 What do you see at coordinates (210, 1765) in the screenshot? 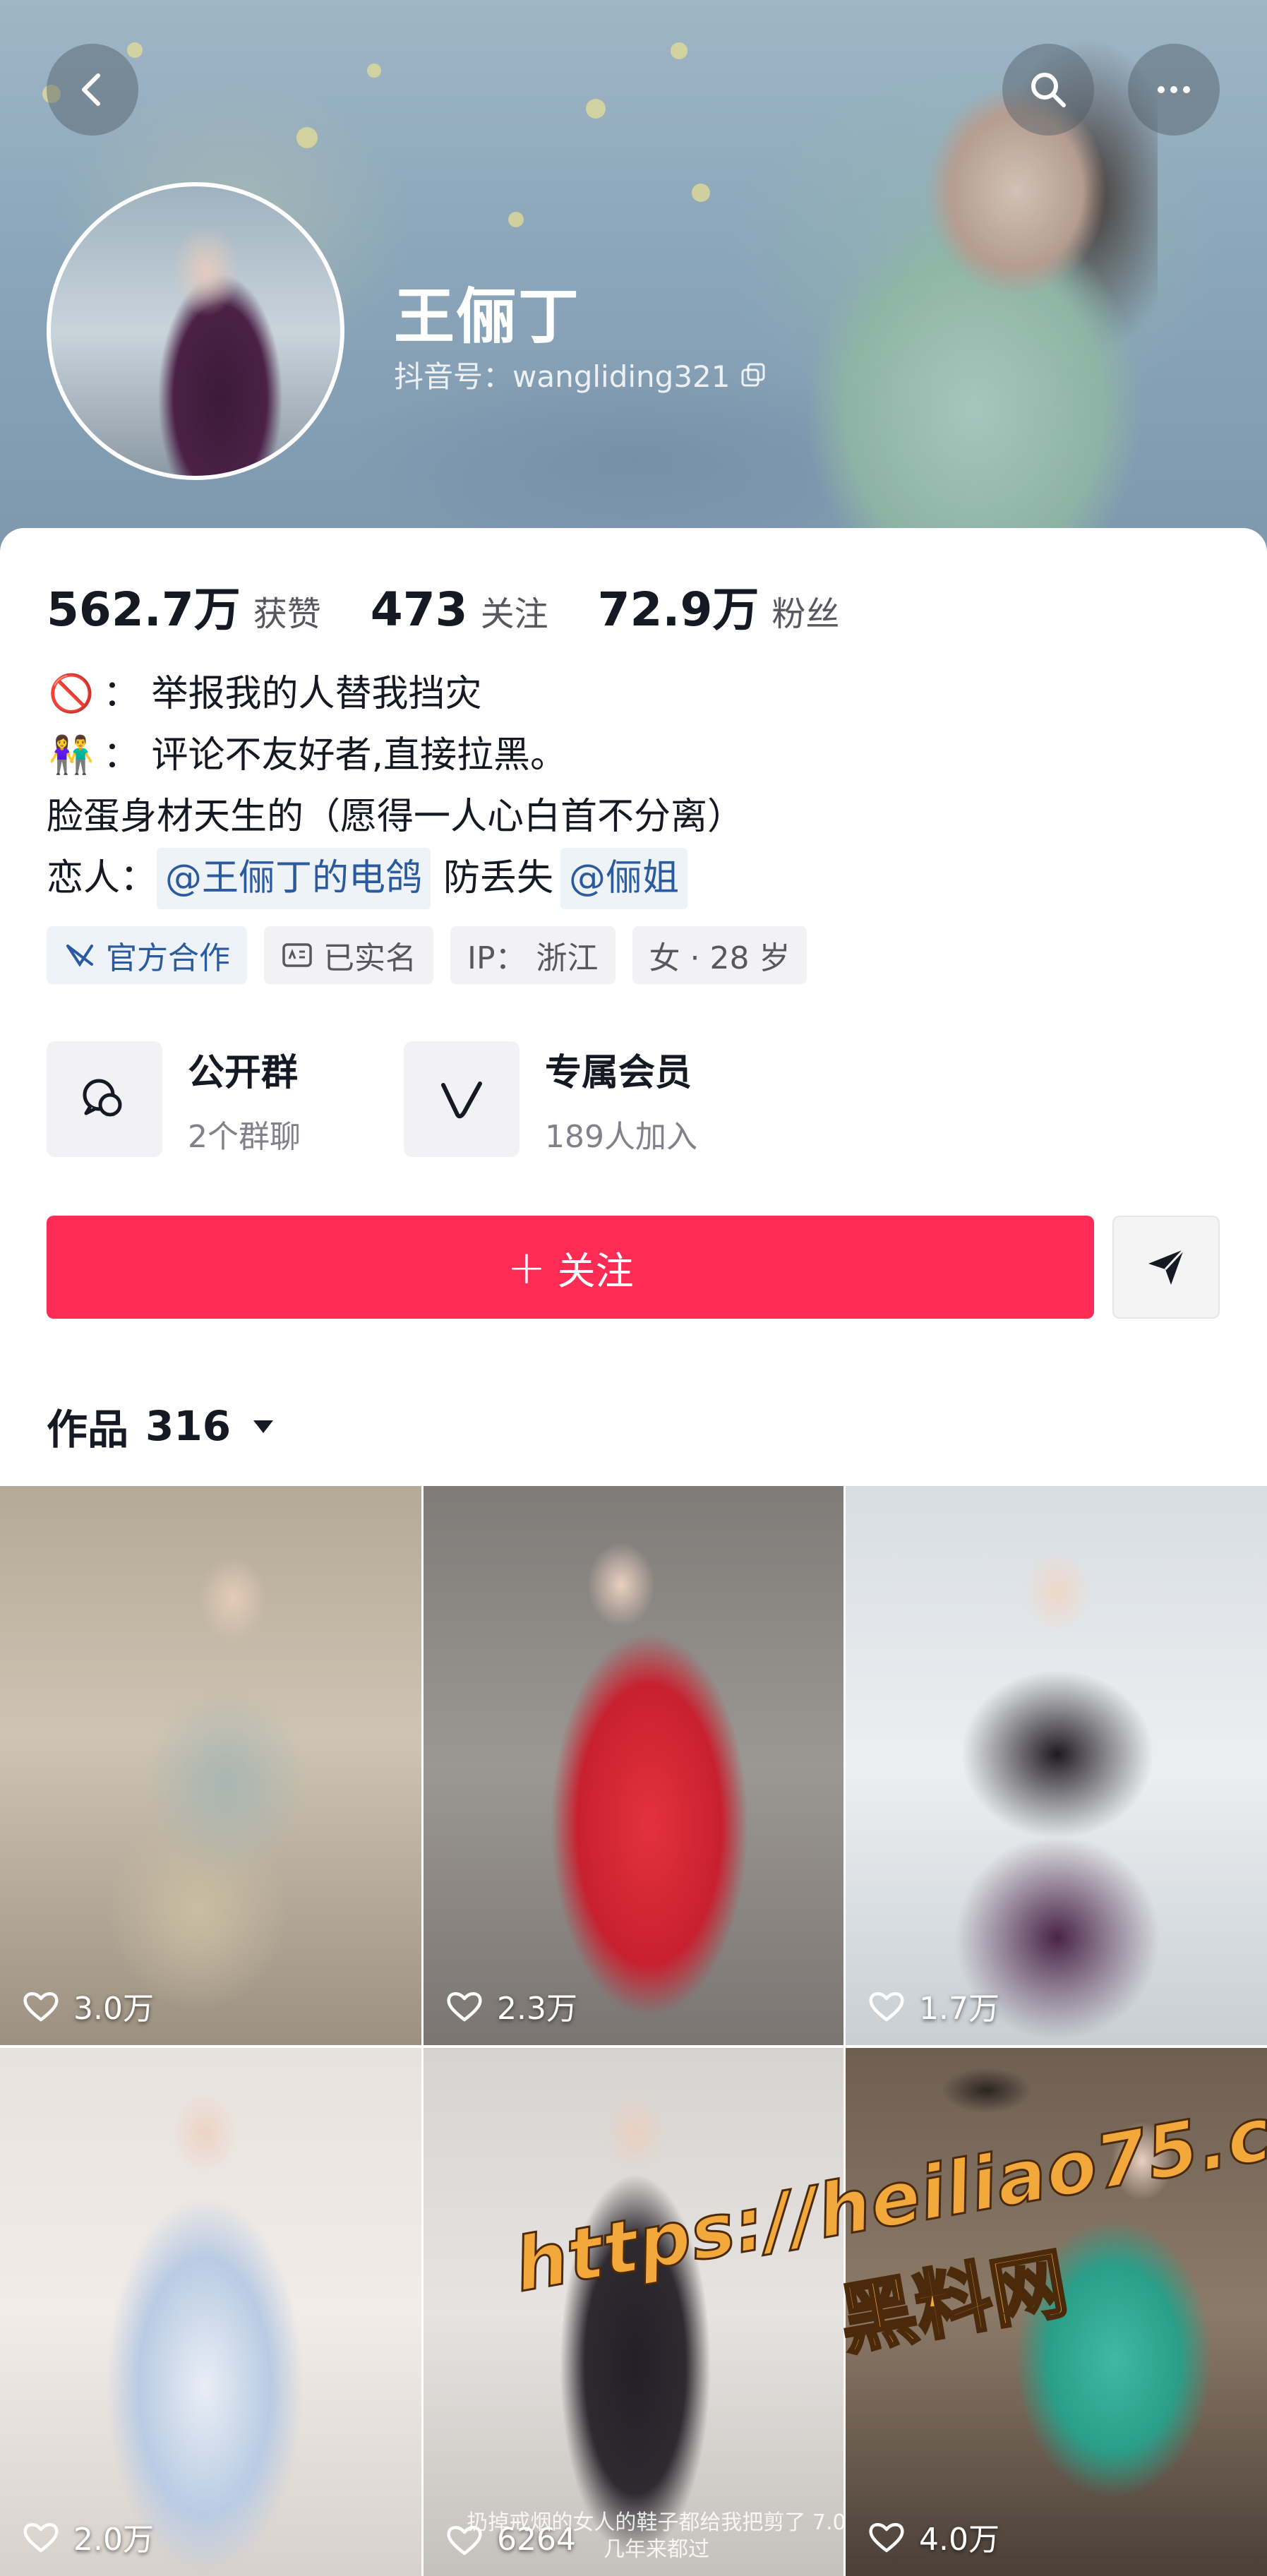
I see `video-thumbnail: 3.0万` at bounding box center [210, 1765].